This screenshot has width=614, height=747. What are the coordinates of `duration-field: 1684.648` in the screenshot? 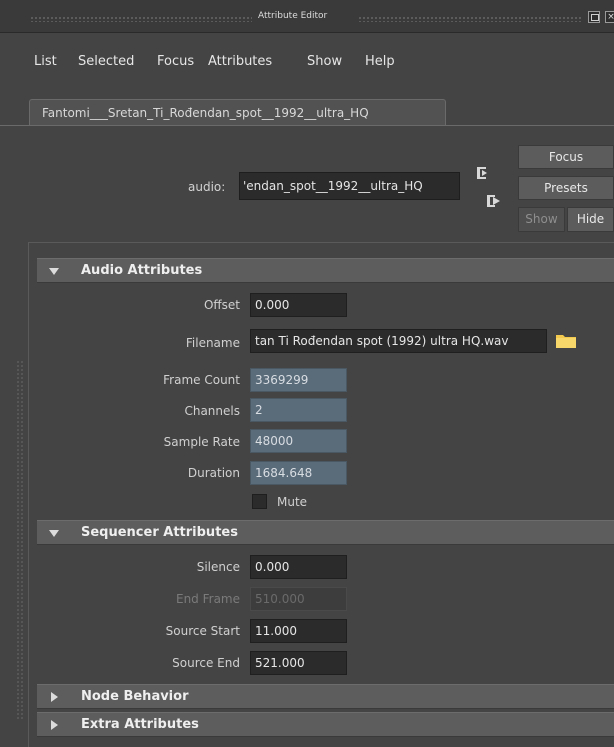 It's located at (298, 473).